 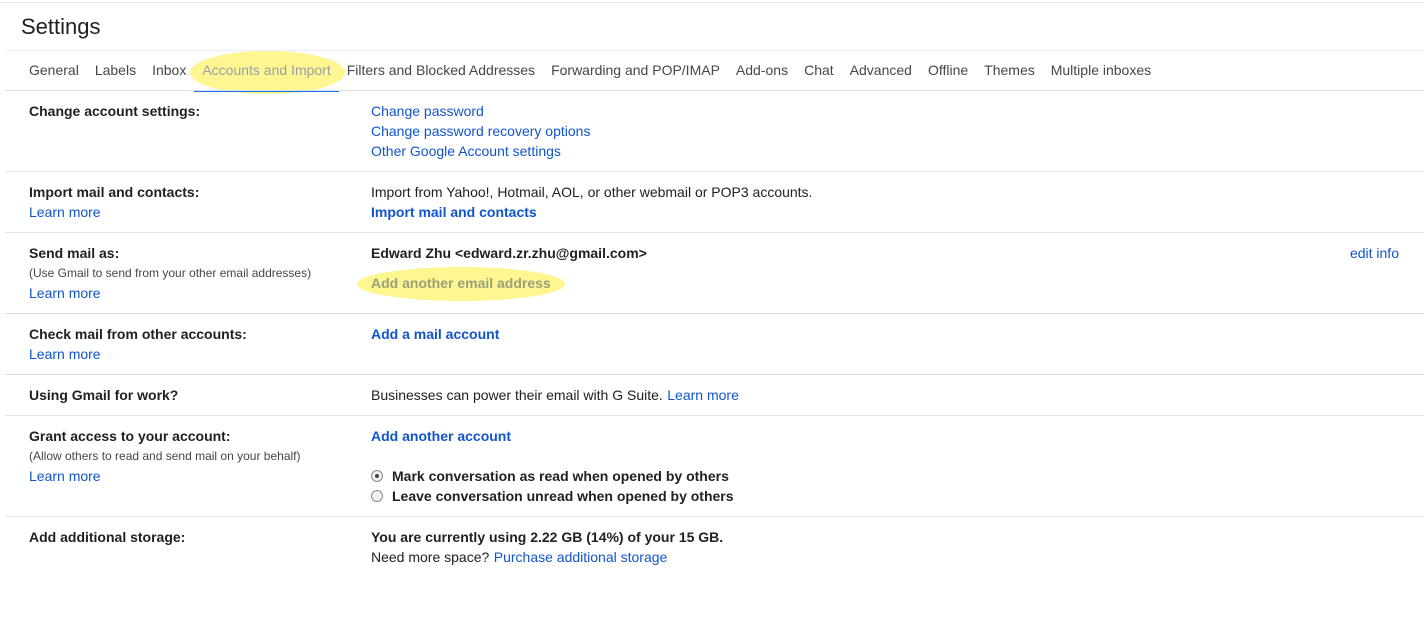 I want to click on tab-forwarding: Forwarding and POP/IMAP, so click(x=635, y=71).